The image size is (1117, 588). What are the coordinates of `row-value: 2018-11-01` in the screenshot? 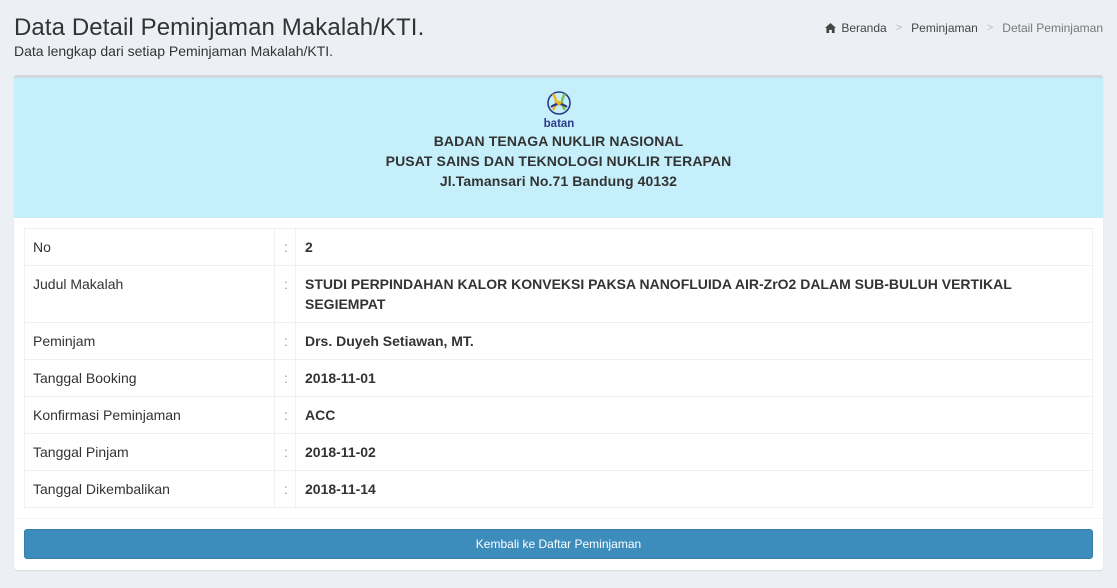 It's located at (694, 378).